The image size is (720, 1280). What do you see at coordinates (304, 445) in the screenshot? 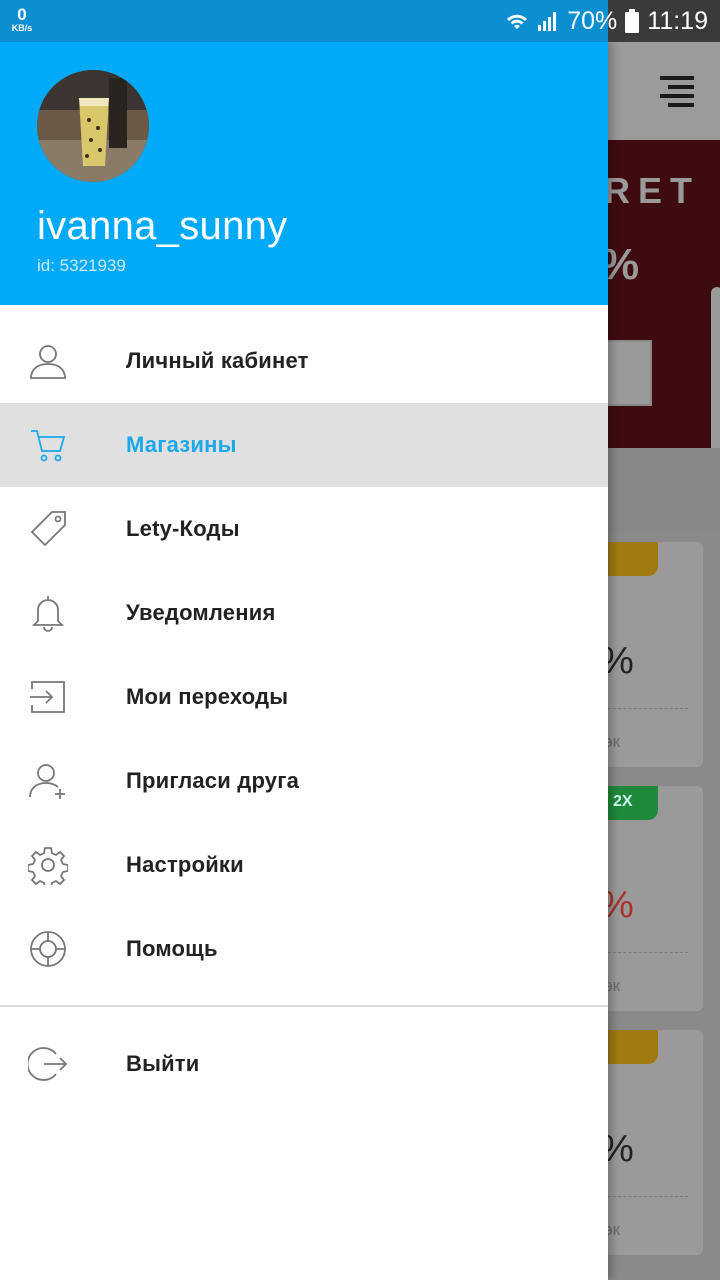
I see `menu-item-stores: Магазины` at bounding box center [304, 445].